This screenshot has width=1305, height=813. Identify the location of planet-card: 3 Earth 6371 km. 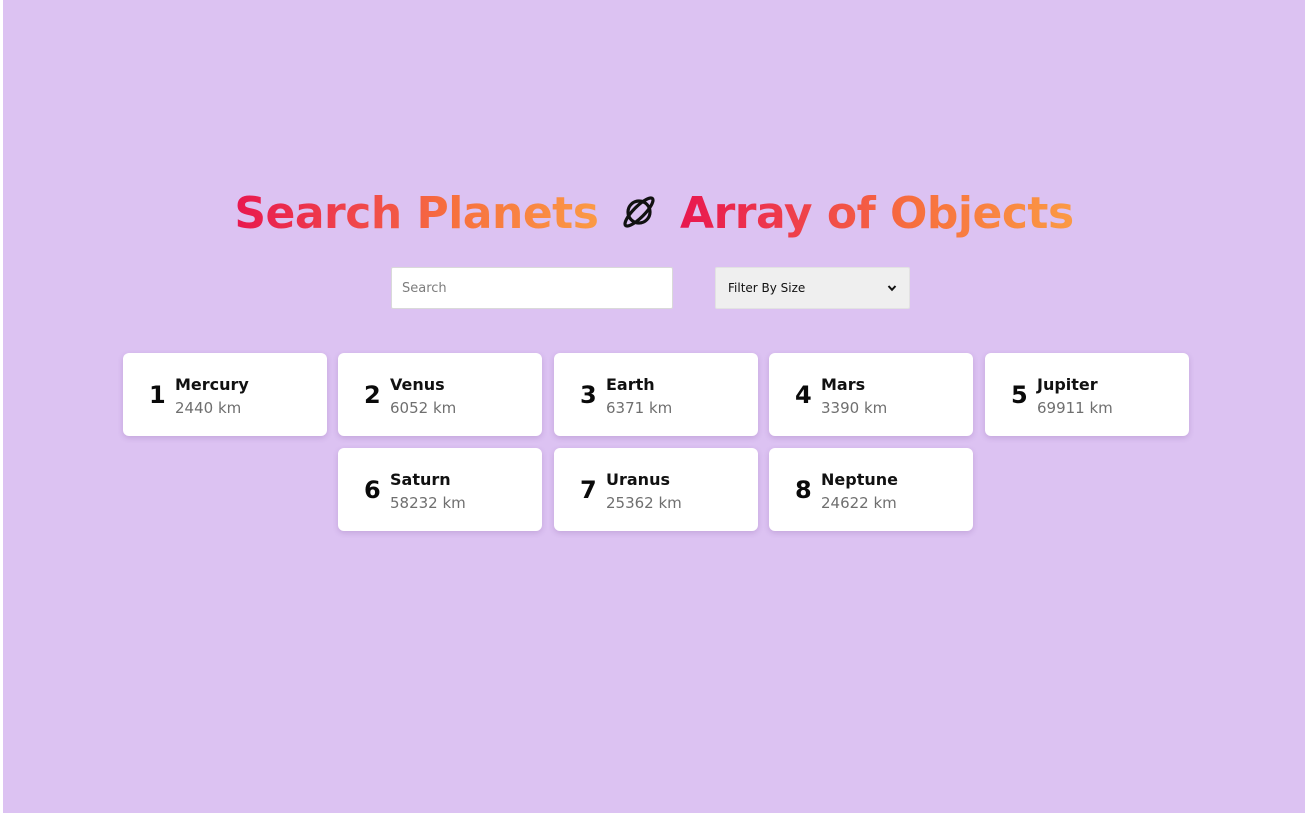
(656, 394).